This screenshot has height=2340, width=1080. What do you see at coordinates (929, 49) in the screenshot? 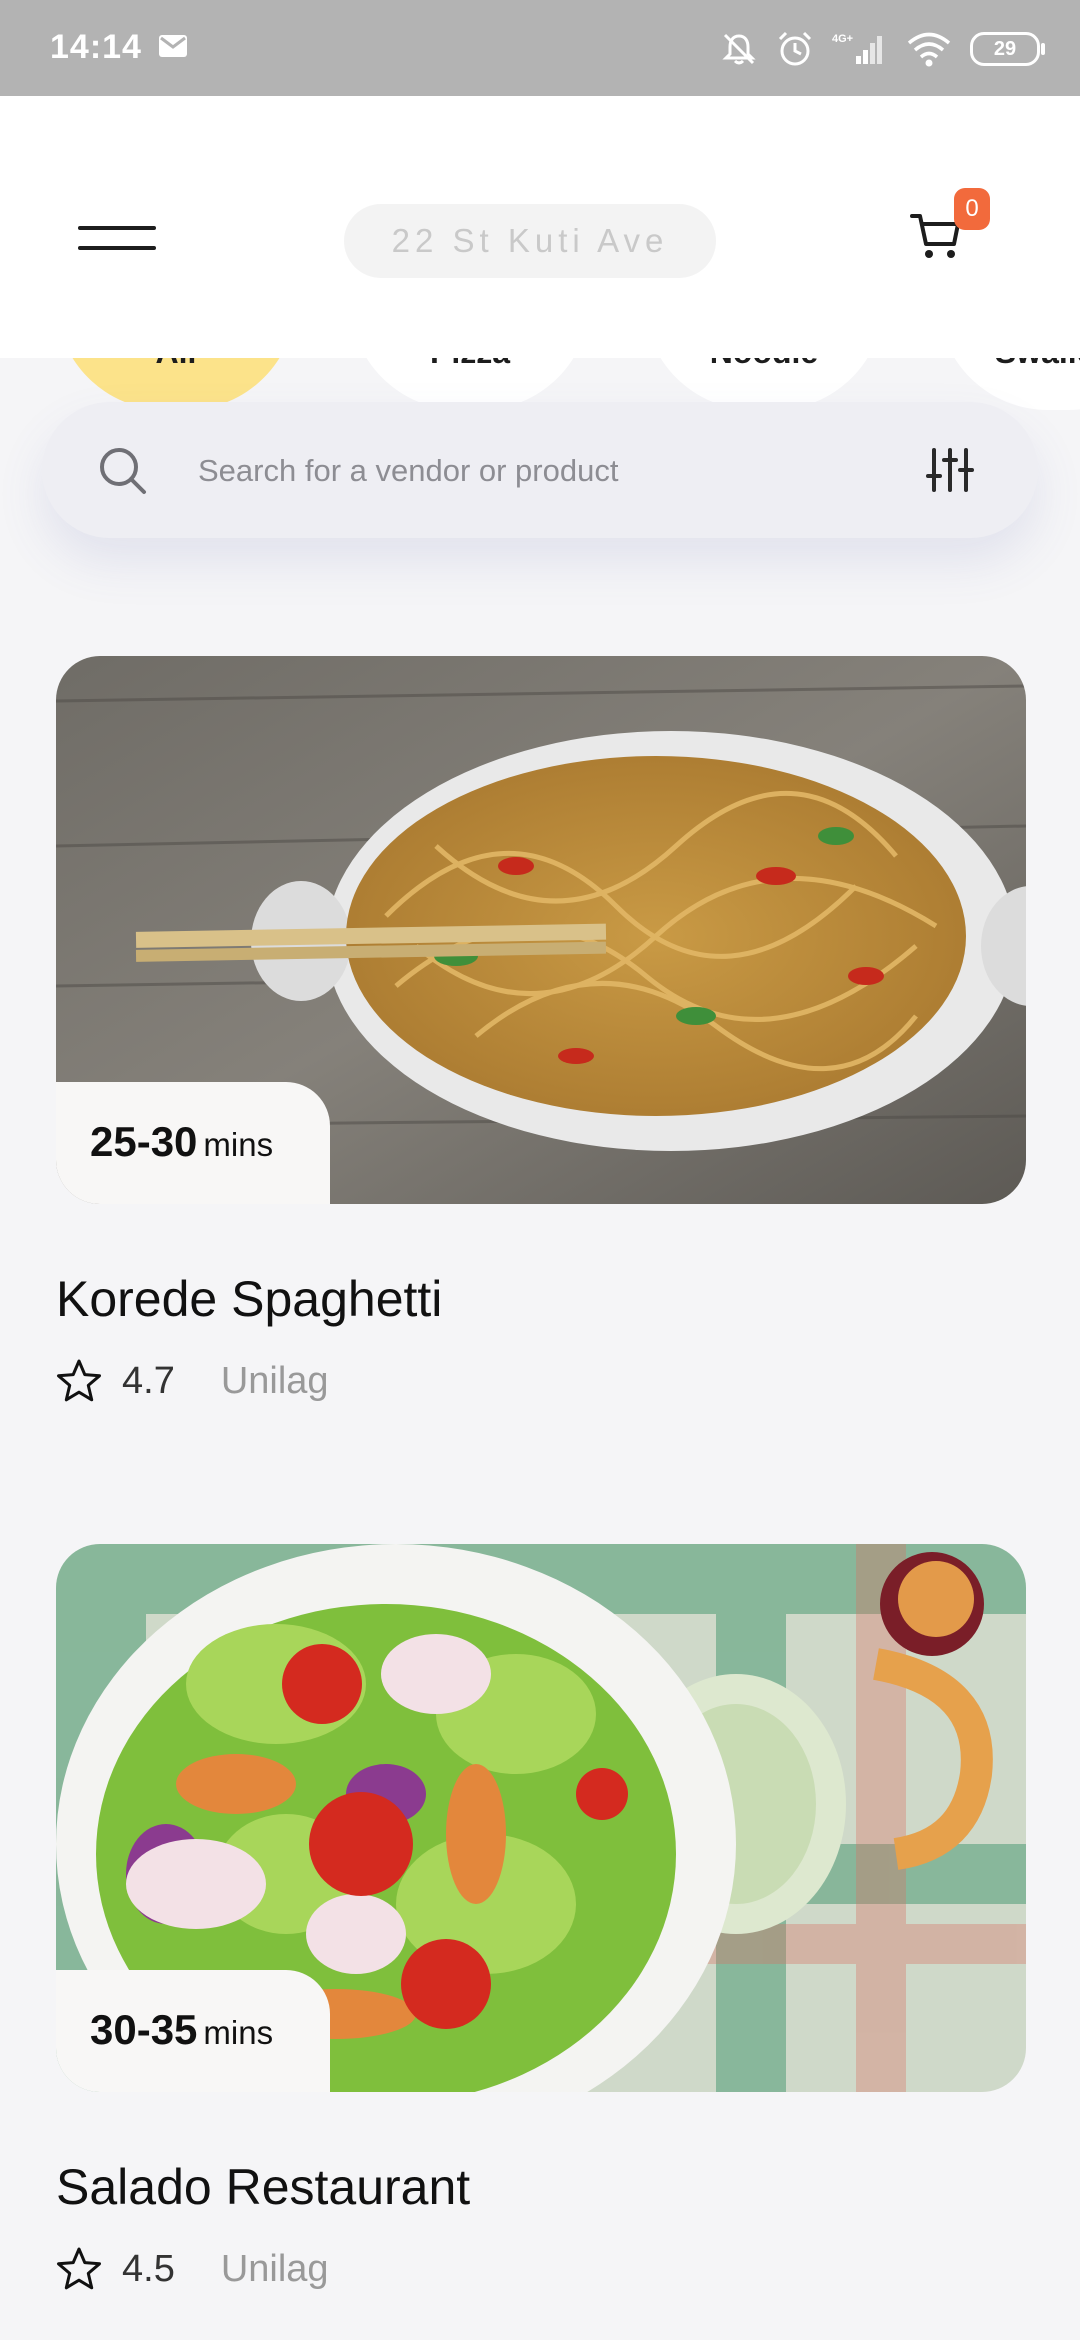
I see `wifi-icon` at bounding box center [929, 49].